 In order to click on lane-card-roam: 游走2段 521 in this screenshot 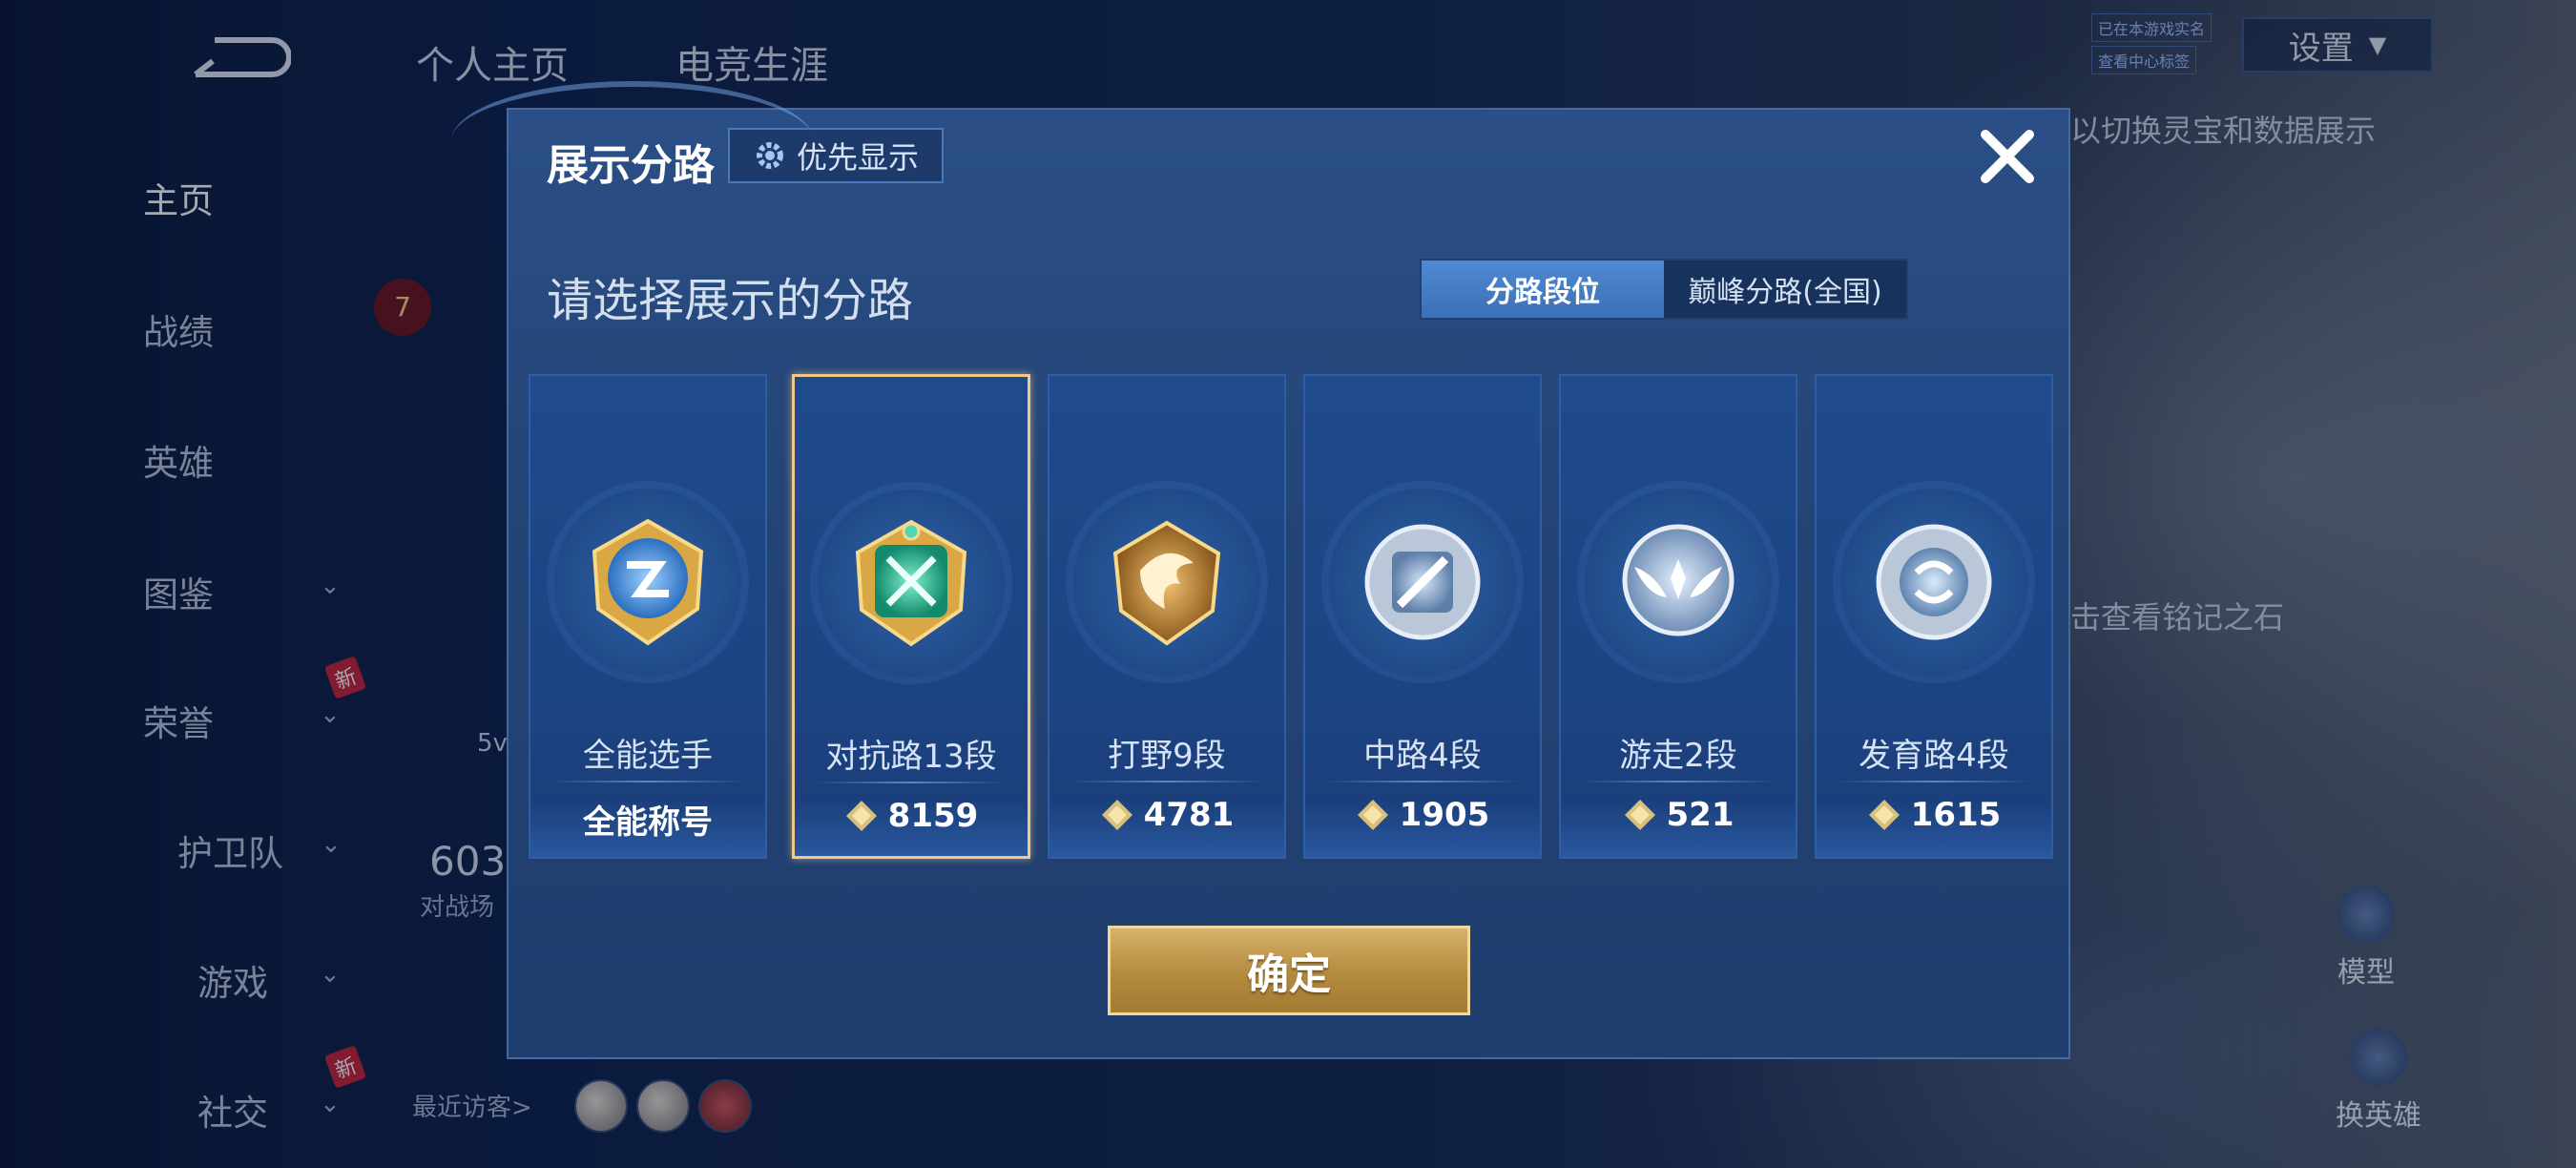, I will do `click(1678, 616)`.